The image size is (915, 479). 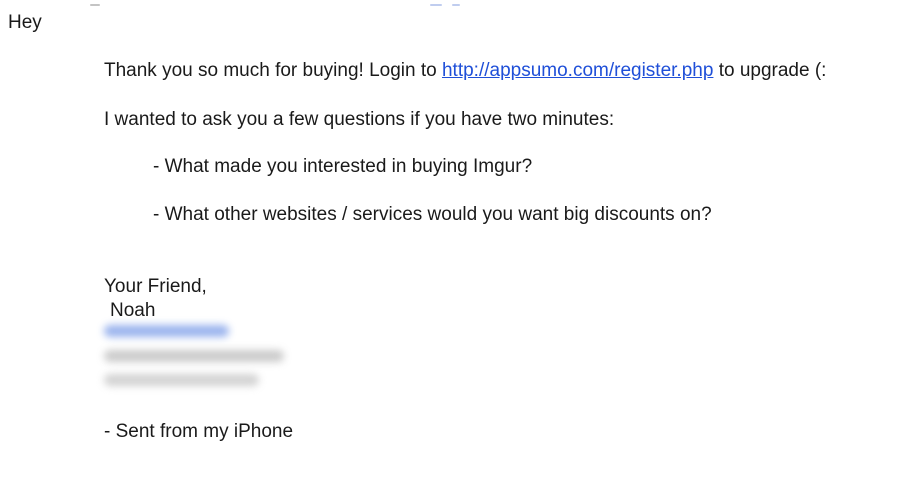 What do you see at coordinates (155, 286) in the screenshot?
I see `signoff: Your Friend,` at bounding box center [155, 286].